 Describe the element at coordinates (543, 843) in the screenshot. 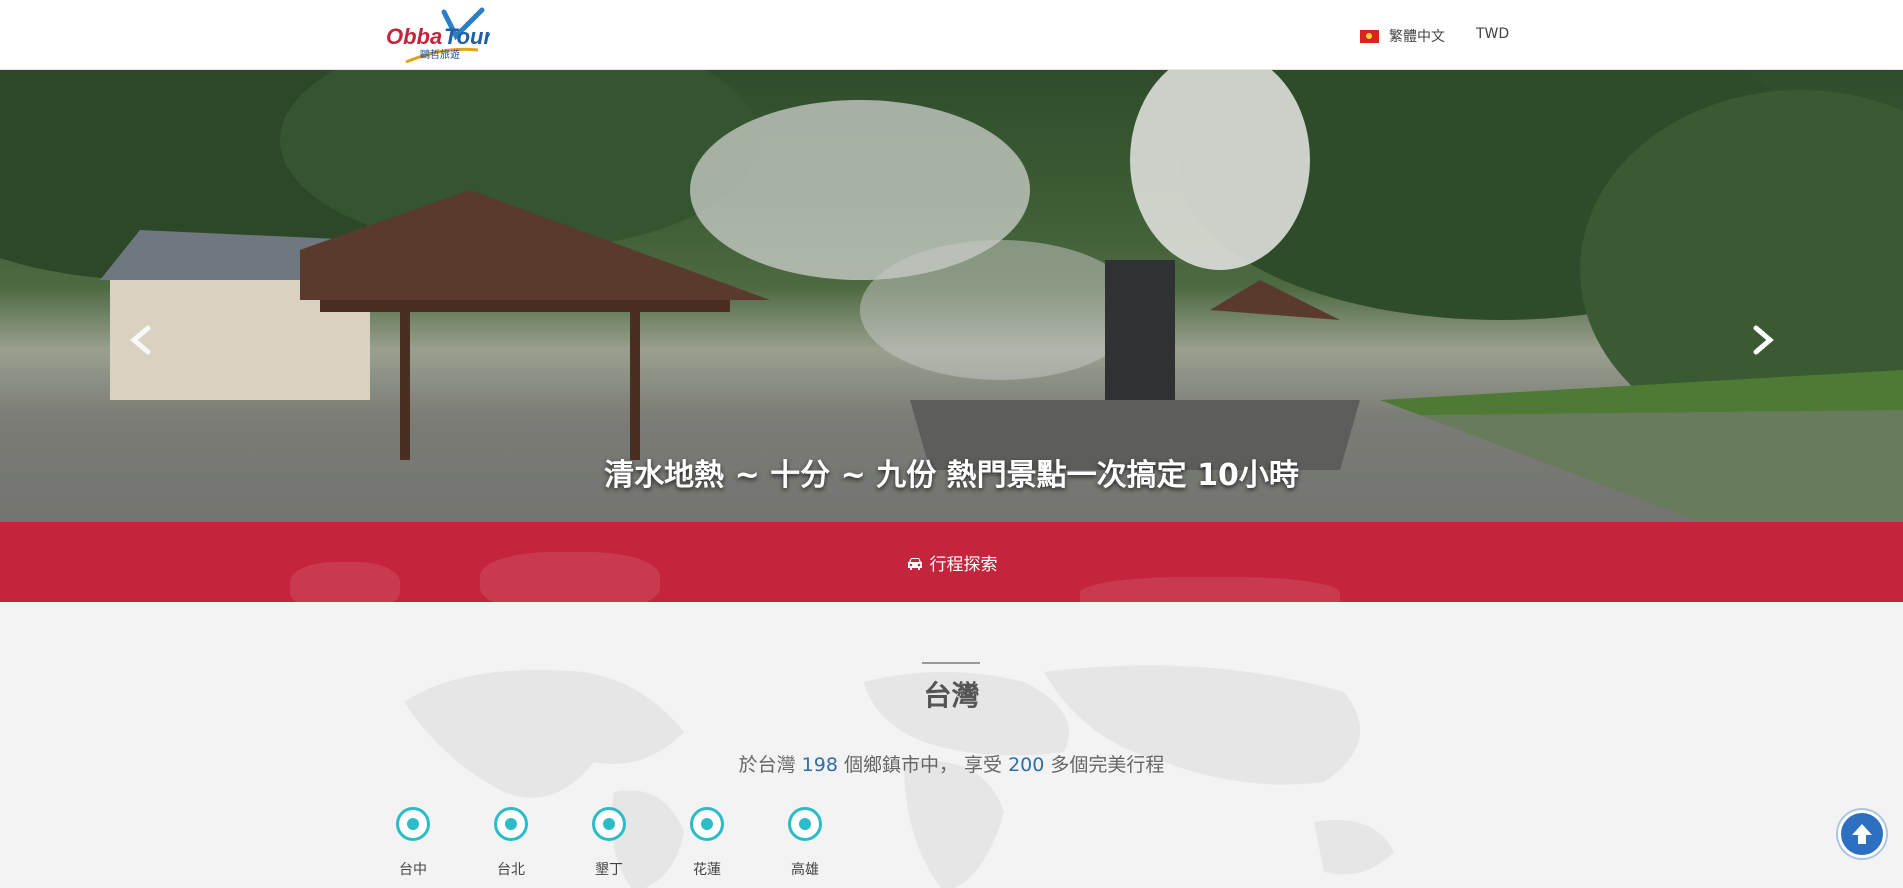

I see `city-item-taipei: 台北` at that location.